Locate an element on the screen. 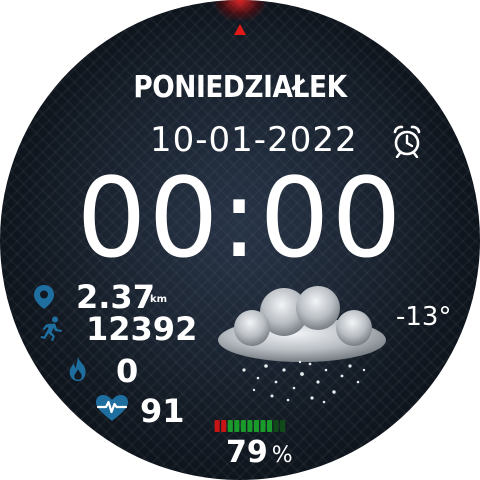 This screenshot has width=480, height=480. runner-icon is located at coordinates (51, 328).